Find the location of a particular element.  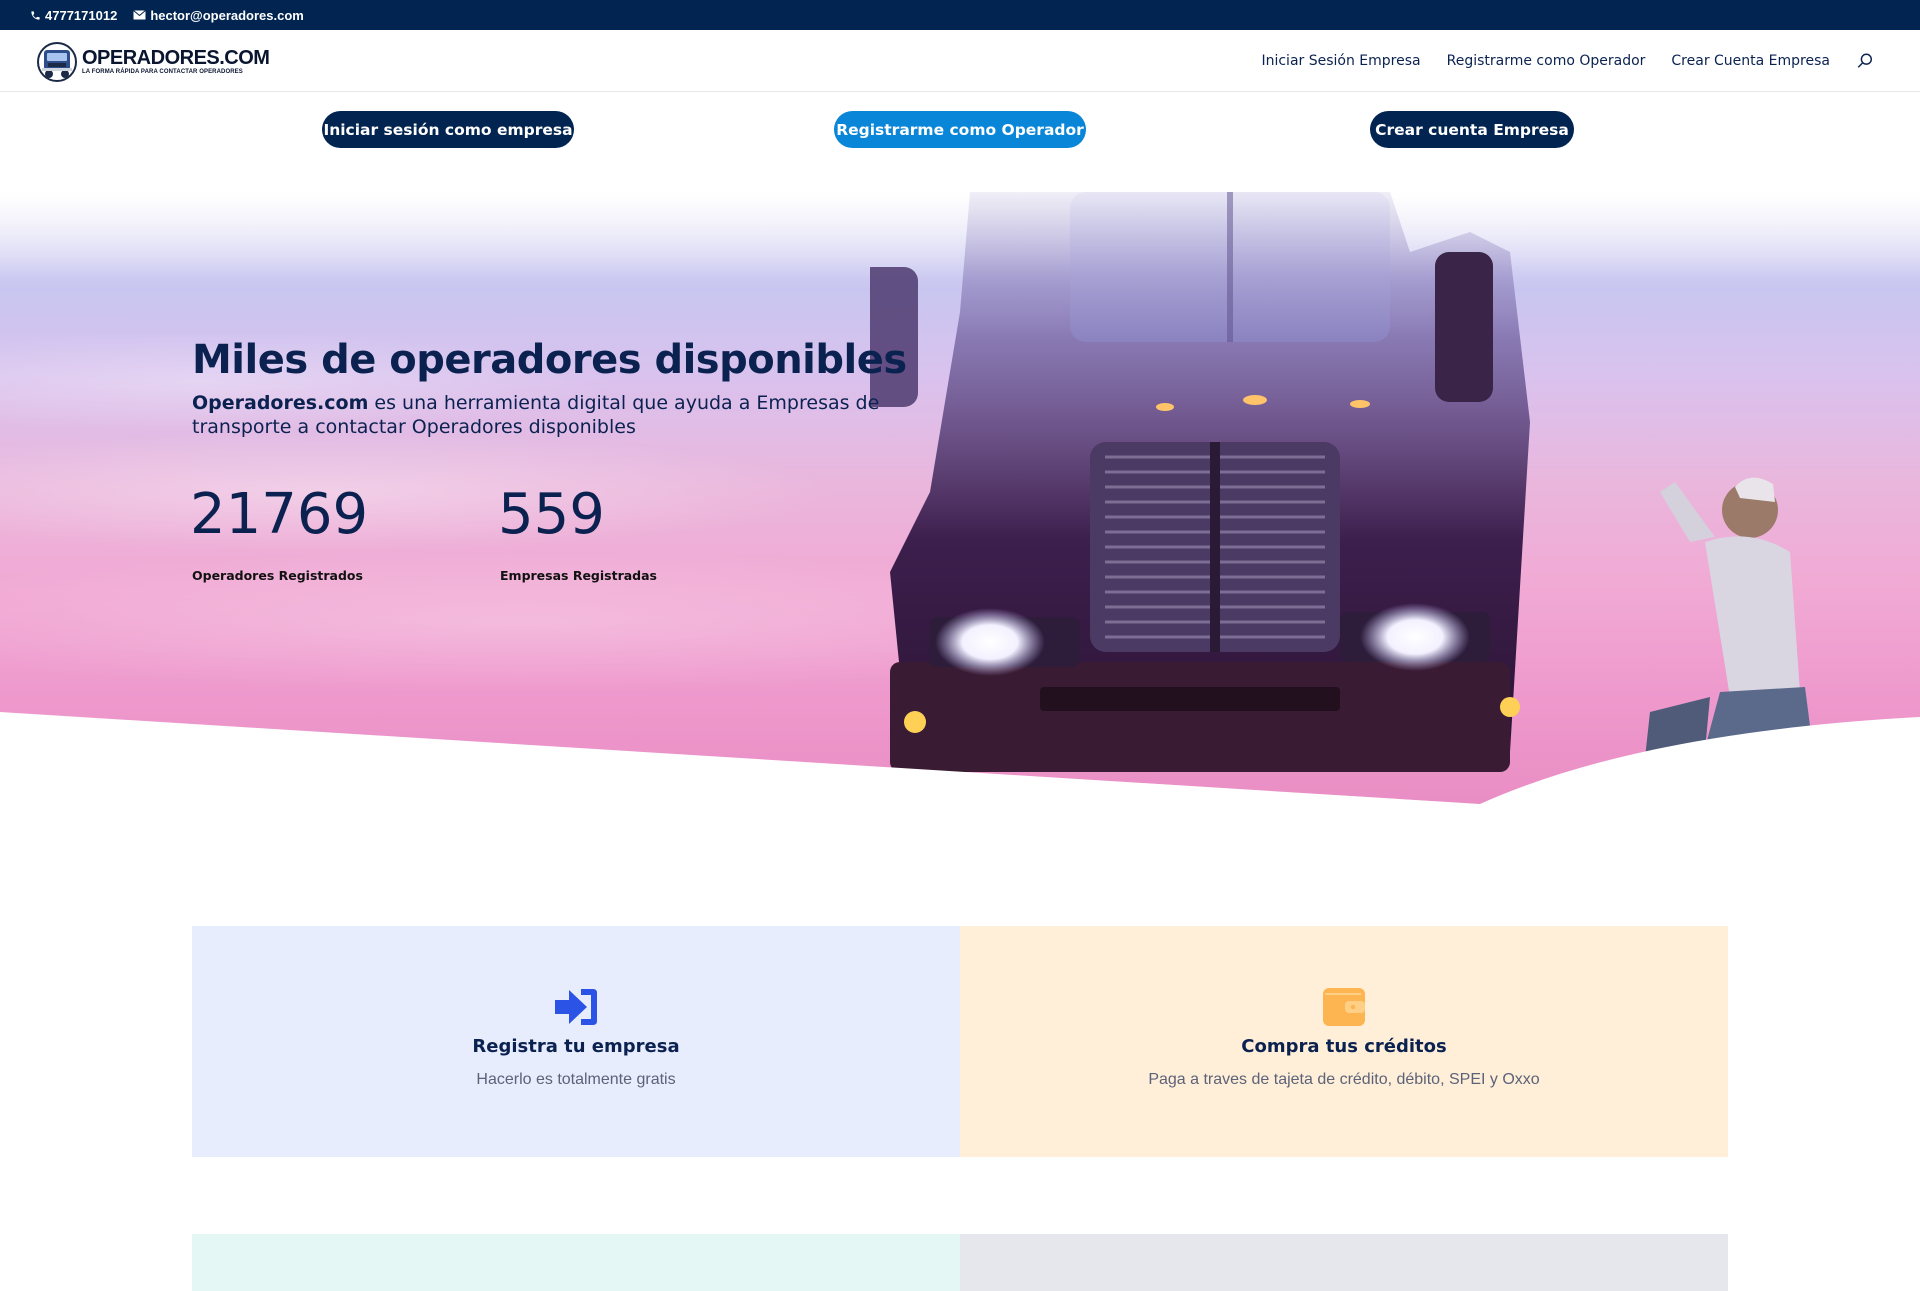

top-contact-bar: 4777171012 hector@operadores.com is located at coordinates (960, 15).